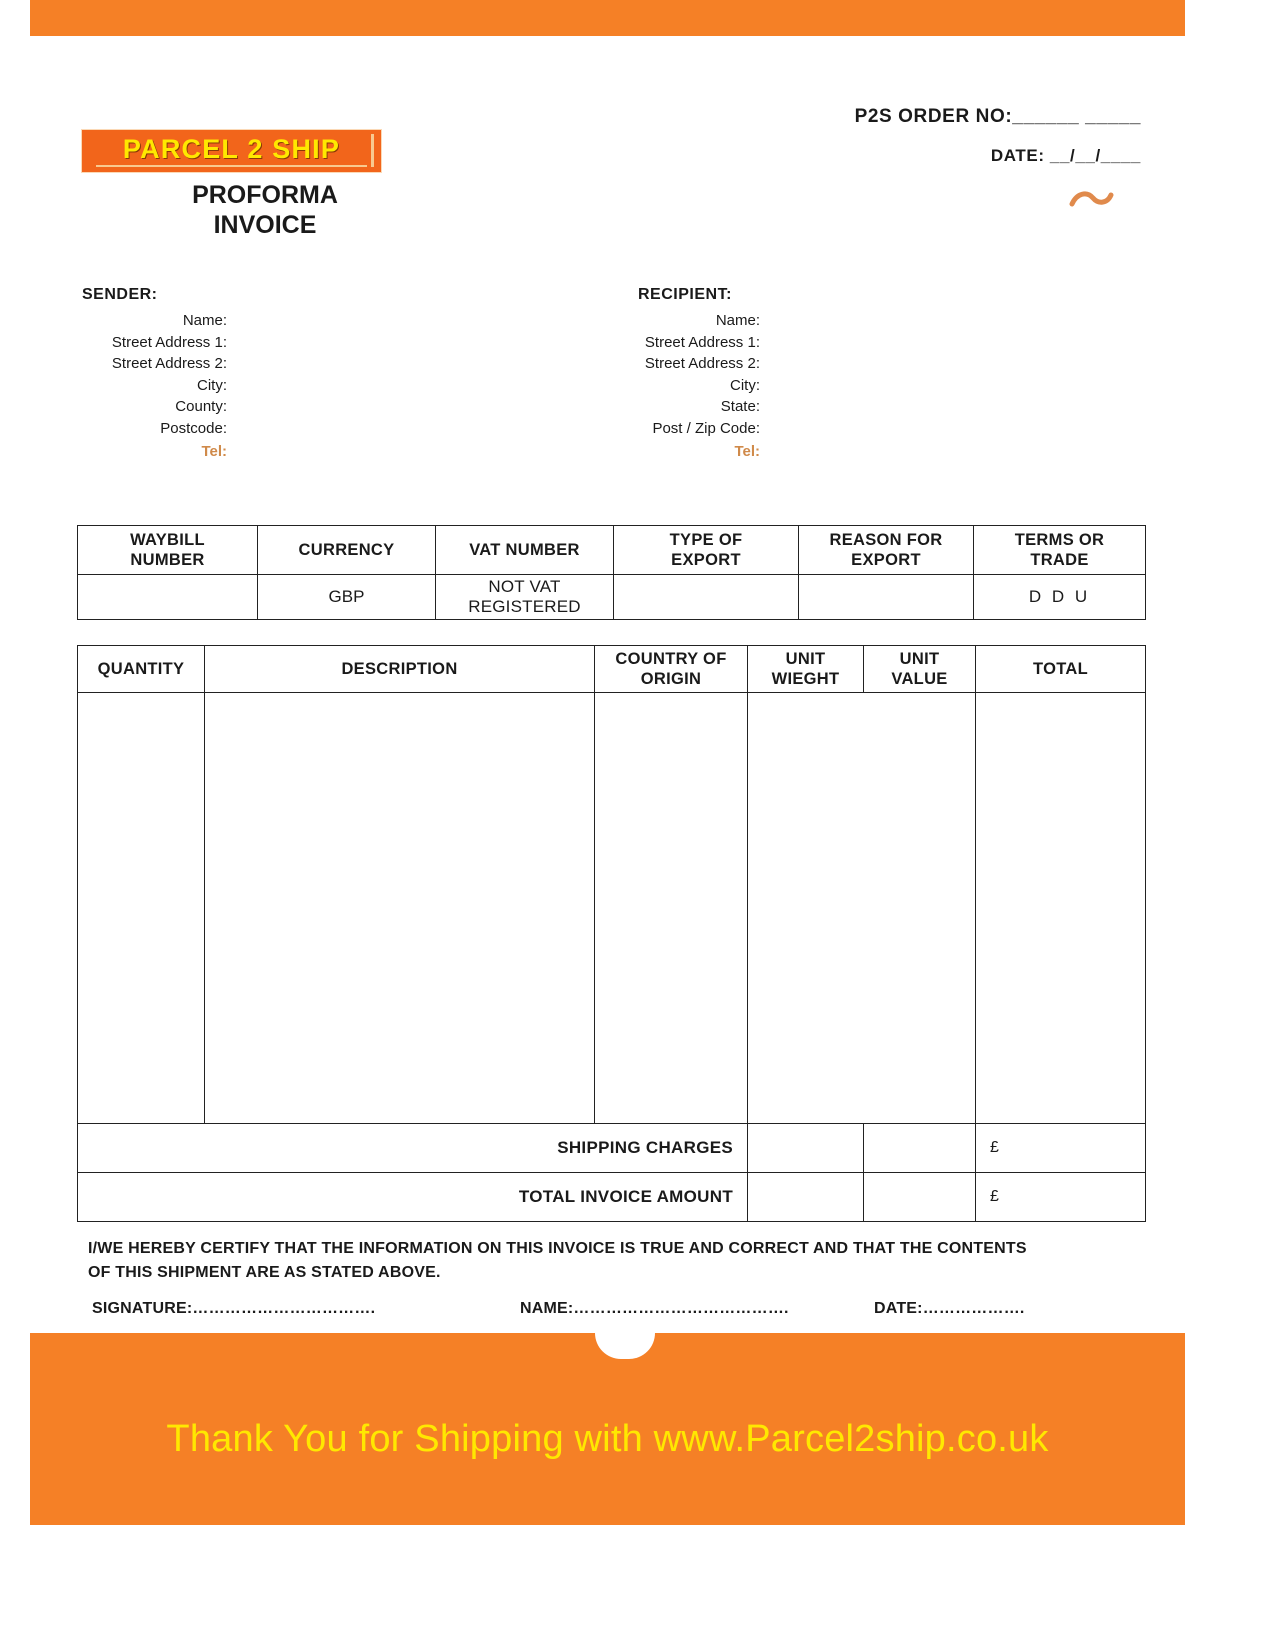 The image size is (1275, 1650). Describe the element at coordinates (167, 597) in the screenshot. I see `cell-waybill-number` at that location.